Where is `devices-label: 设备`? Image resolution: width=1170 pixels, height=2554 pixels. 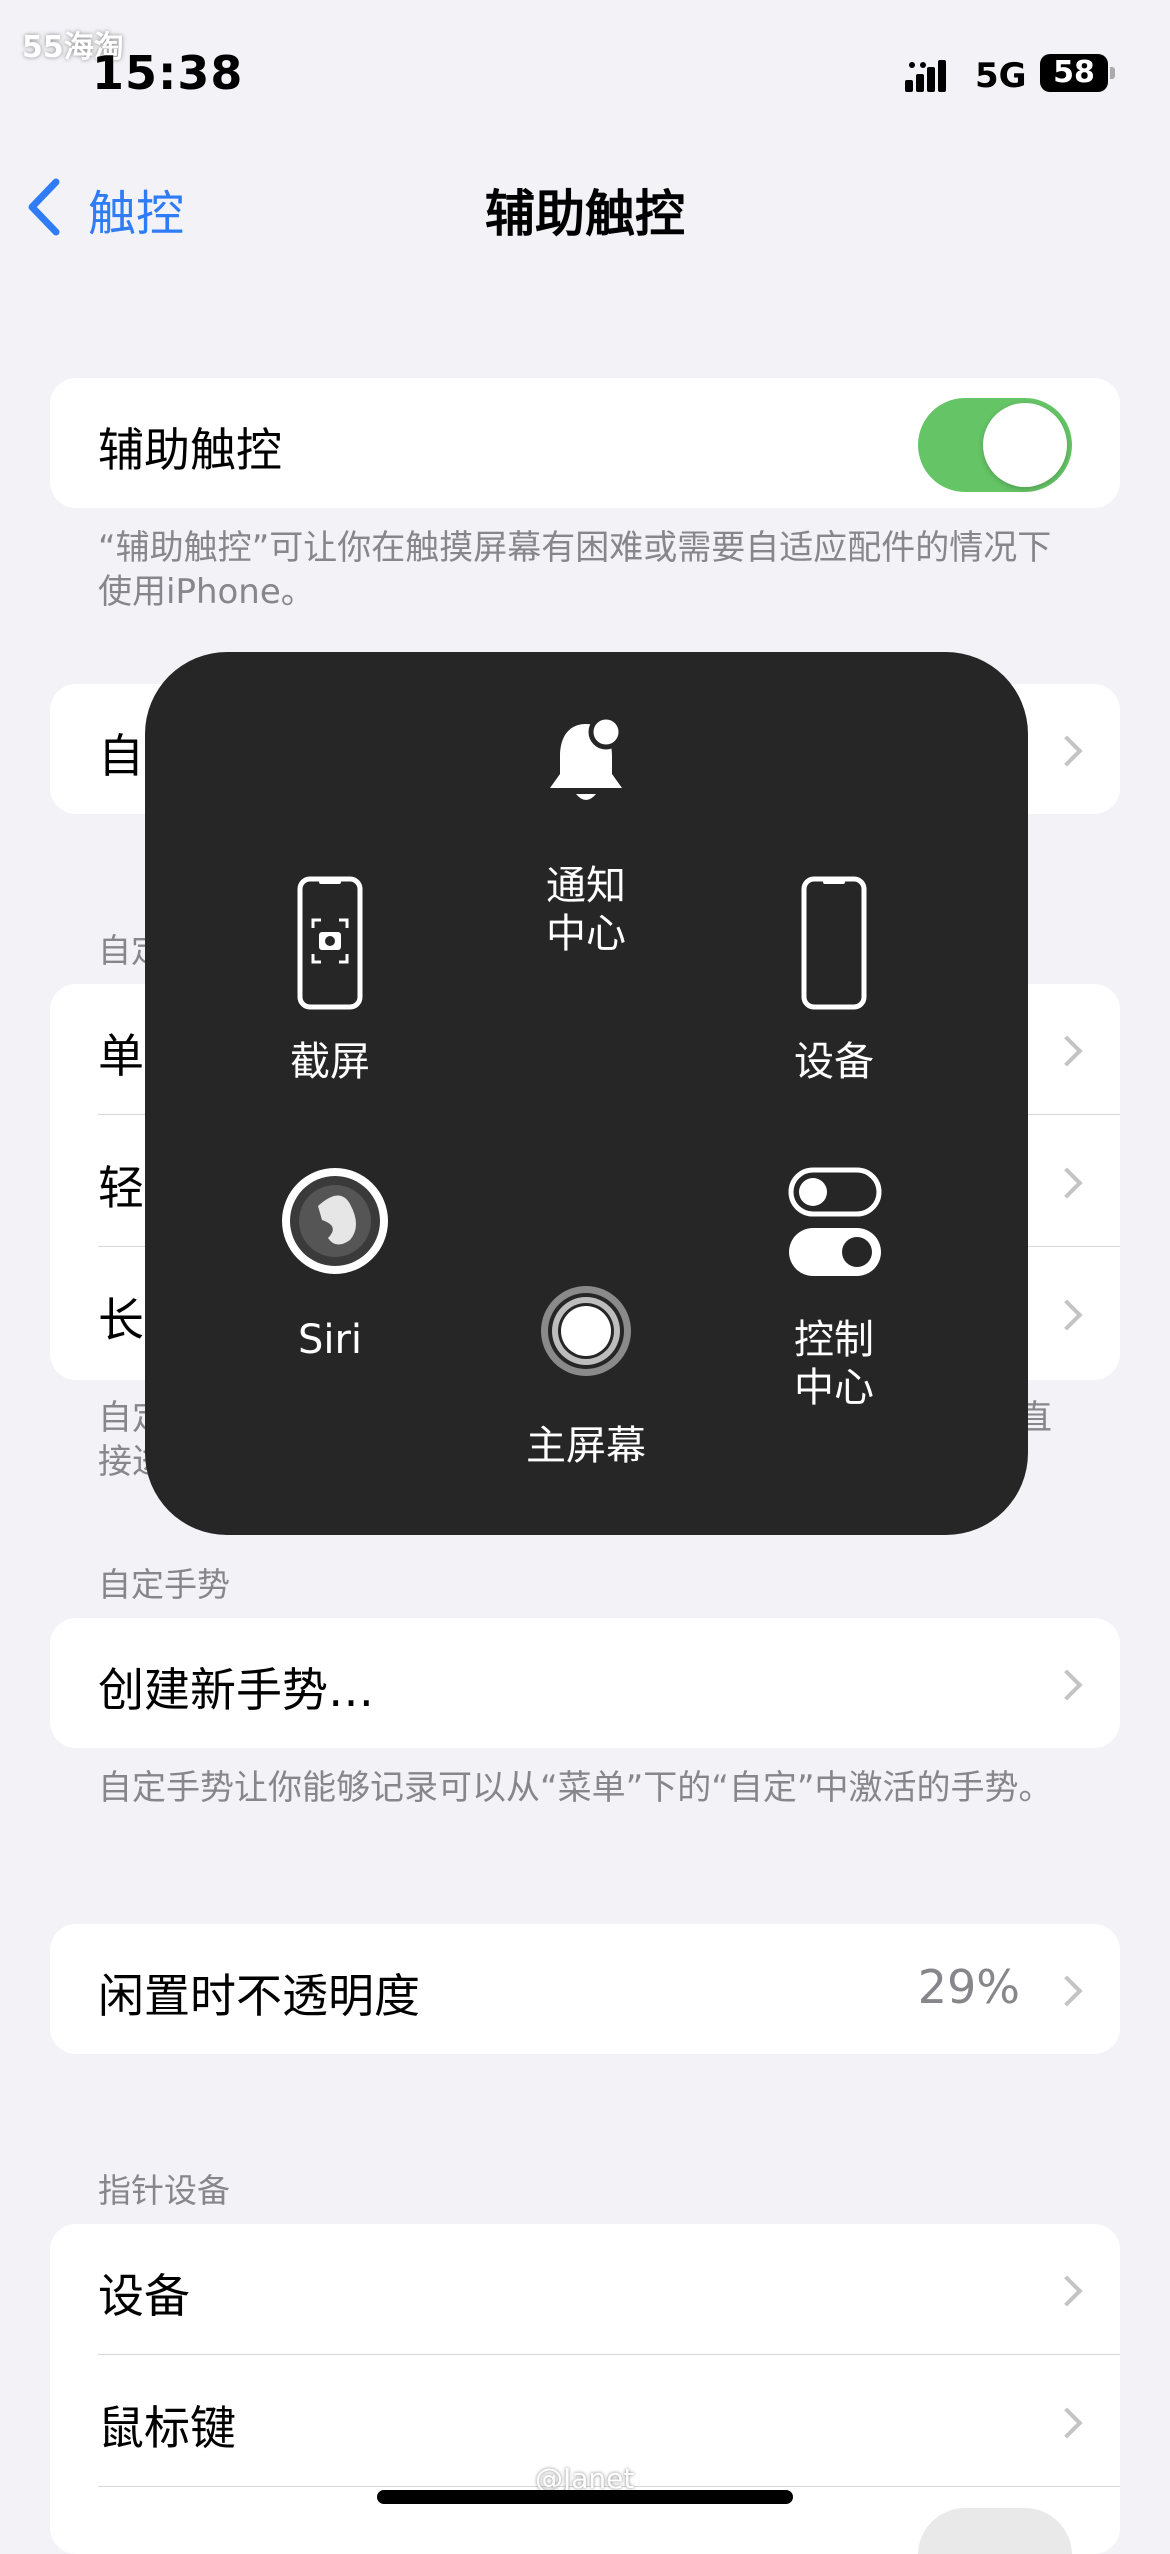 devices-label: 设备 is located at coordinates (144, 2293).